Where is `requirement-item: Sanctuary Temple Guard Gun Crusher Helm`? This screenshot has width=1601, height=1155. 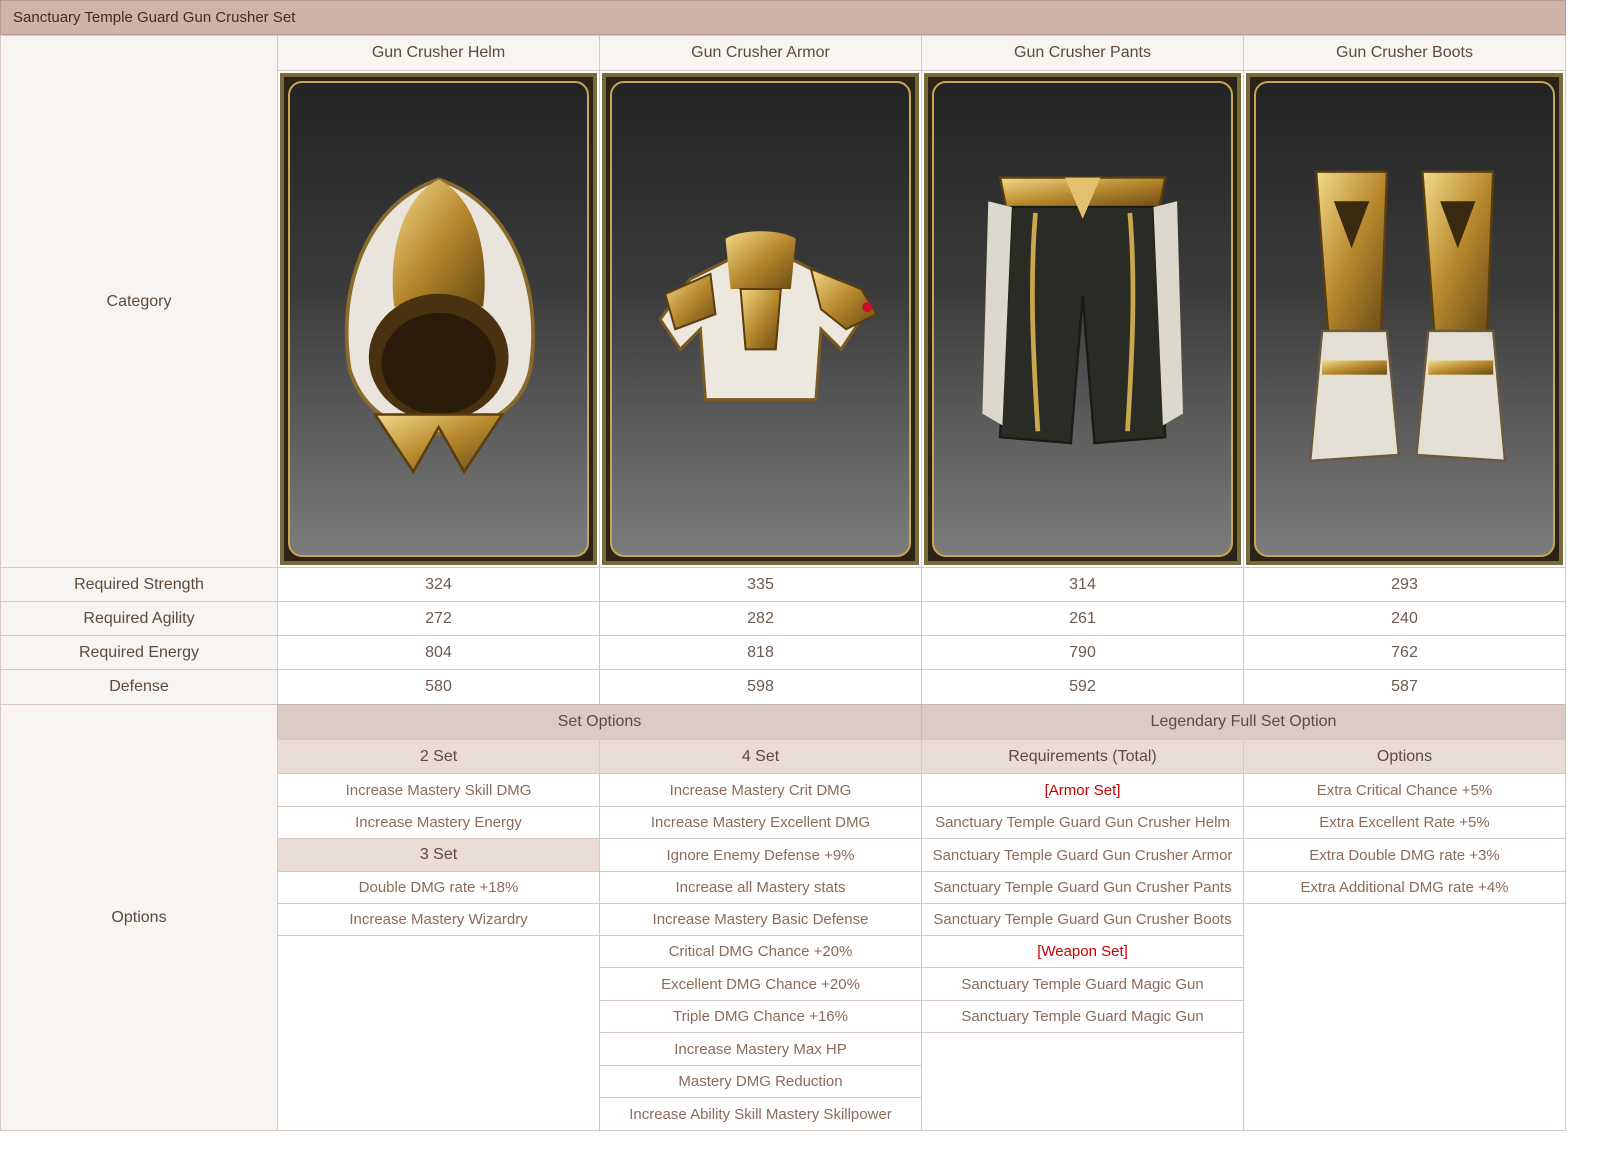
requirement-item: Sanctuary Temple Guard Gun Crusher Helm is located at coordinates (1082, 822).